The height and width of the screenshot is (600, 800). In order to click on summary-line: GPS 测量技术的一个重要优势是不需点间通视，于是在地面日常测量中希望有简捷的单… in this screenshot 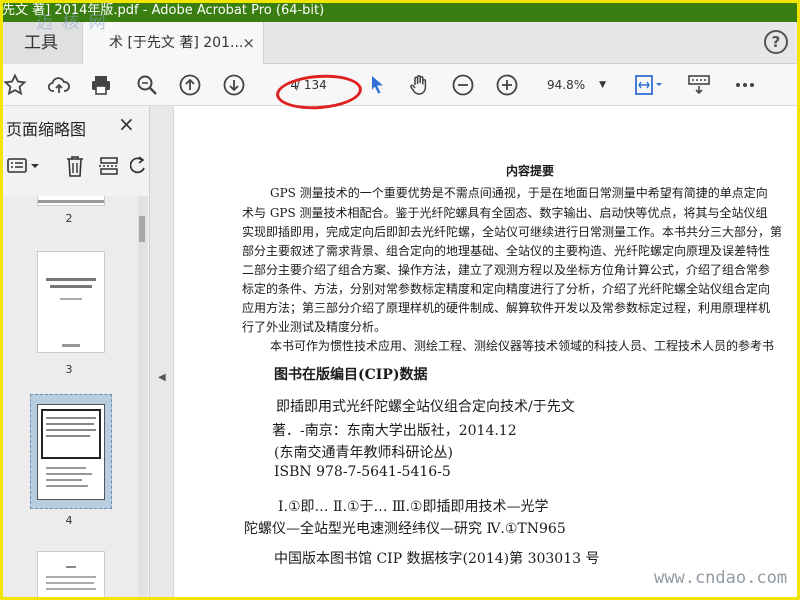, I will do `click(519, 193)`.